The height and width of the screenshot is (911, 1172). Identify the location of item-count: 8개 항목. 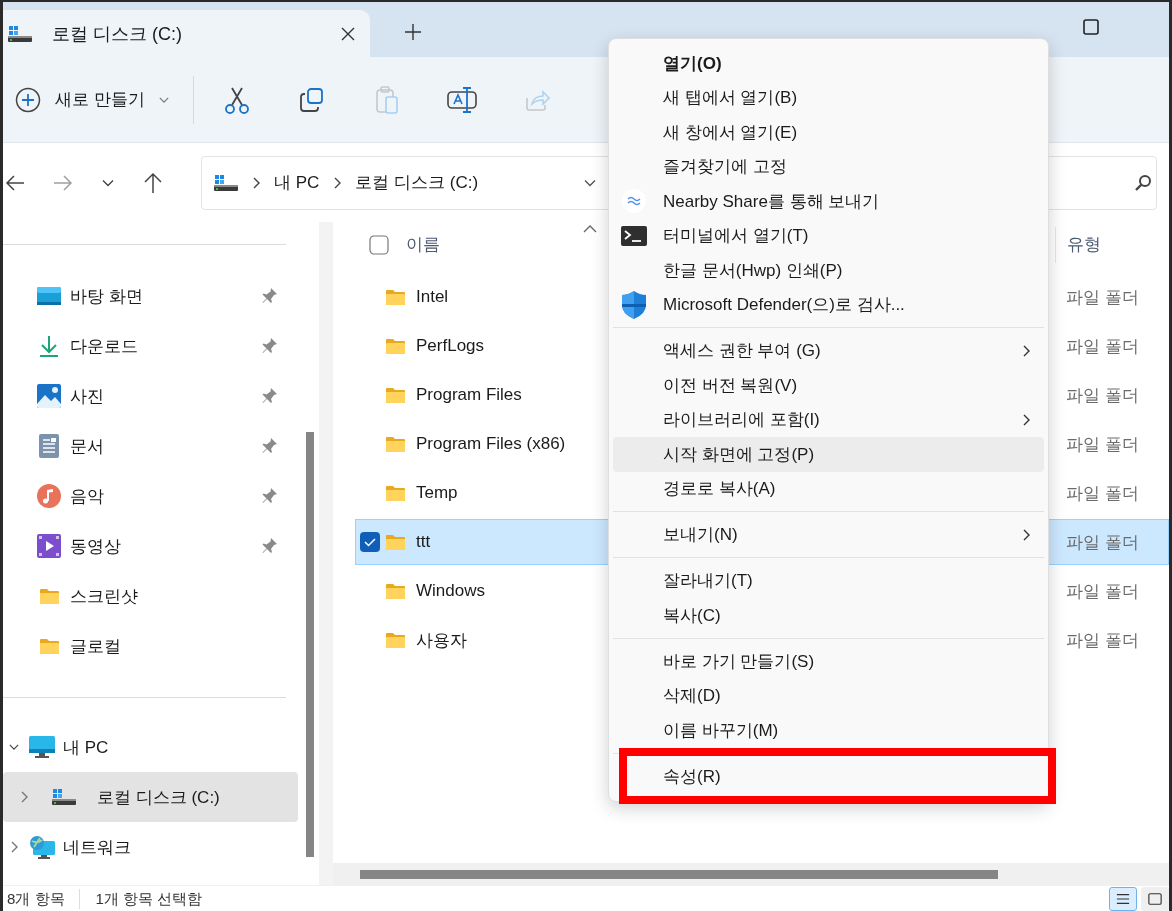
(36, 899).